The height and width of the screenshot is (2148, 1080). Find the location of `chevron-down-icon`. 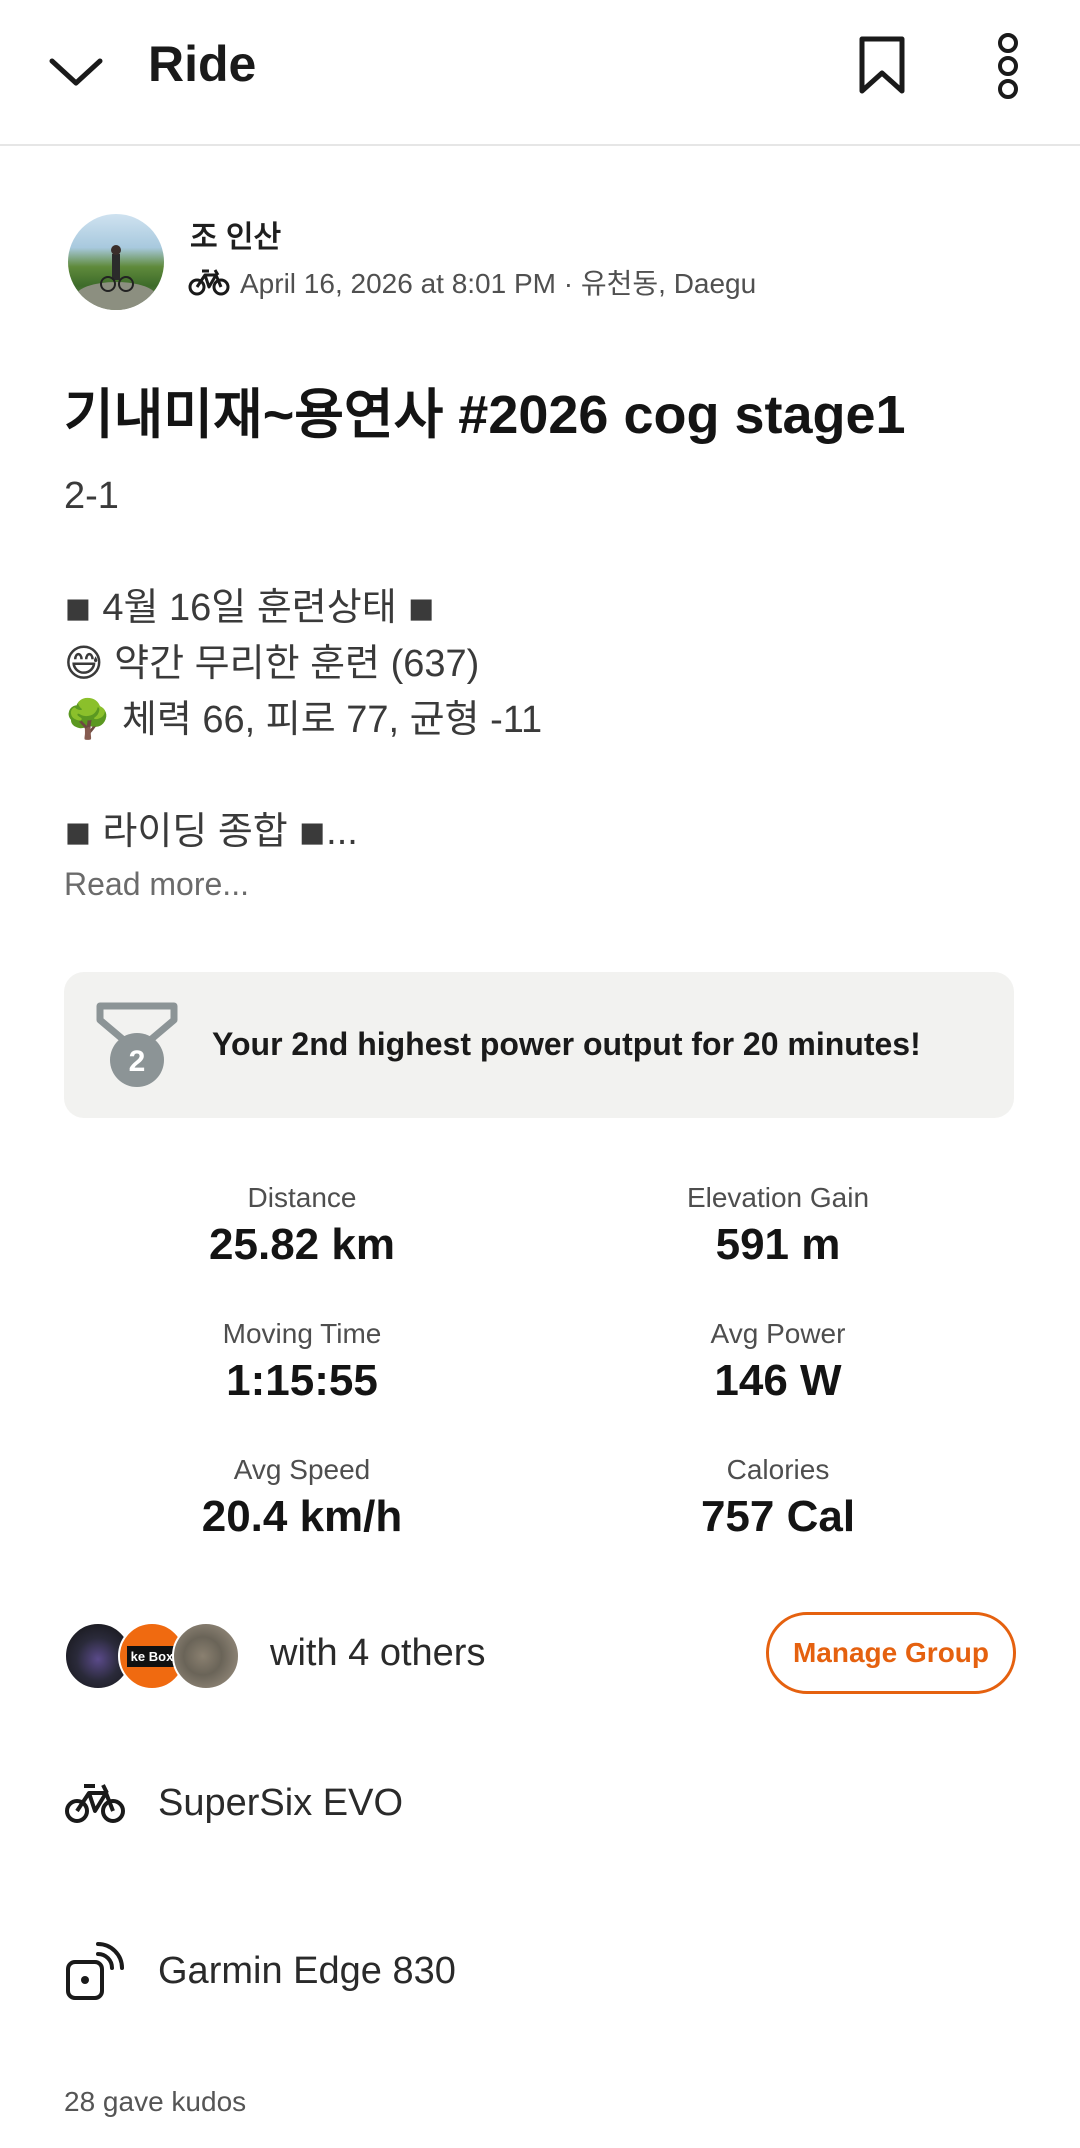

chevron-down-icon is located at coordinates (76, 72).